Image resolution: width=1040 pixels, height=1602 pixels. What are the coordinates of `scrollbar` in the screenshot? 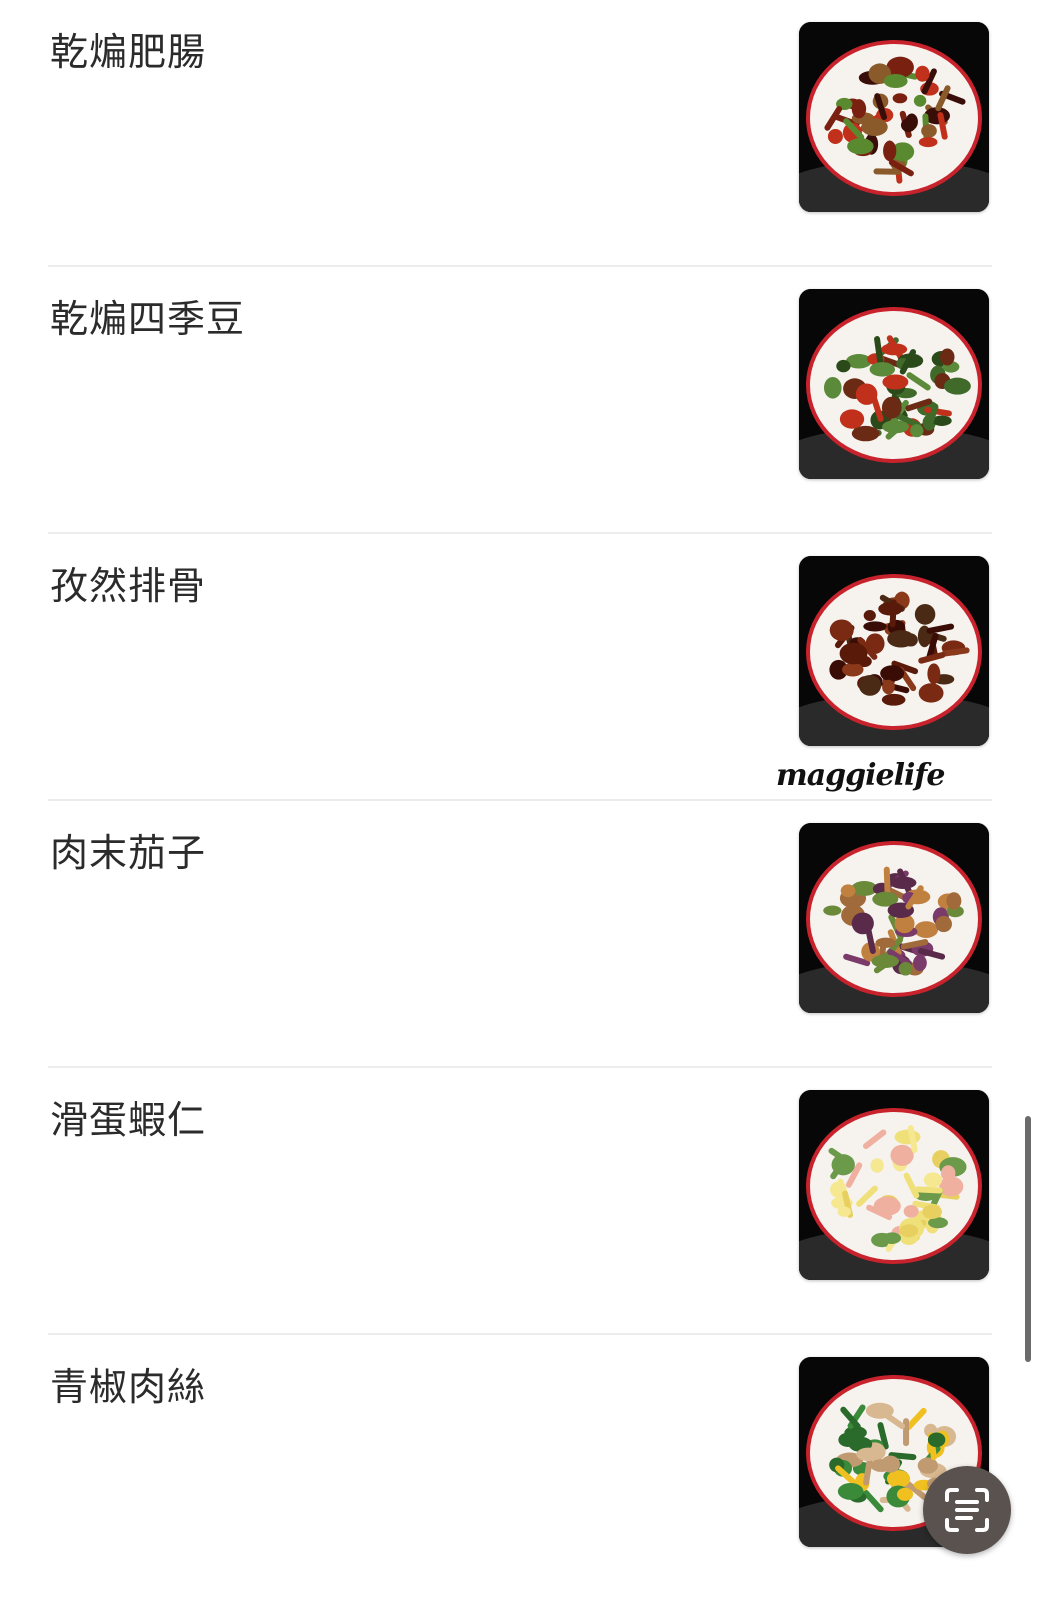 It's located at (1028, 1239).